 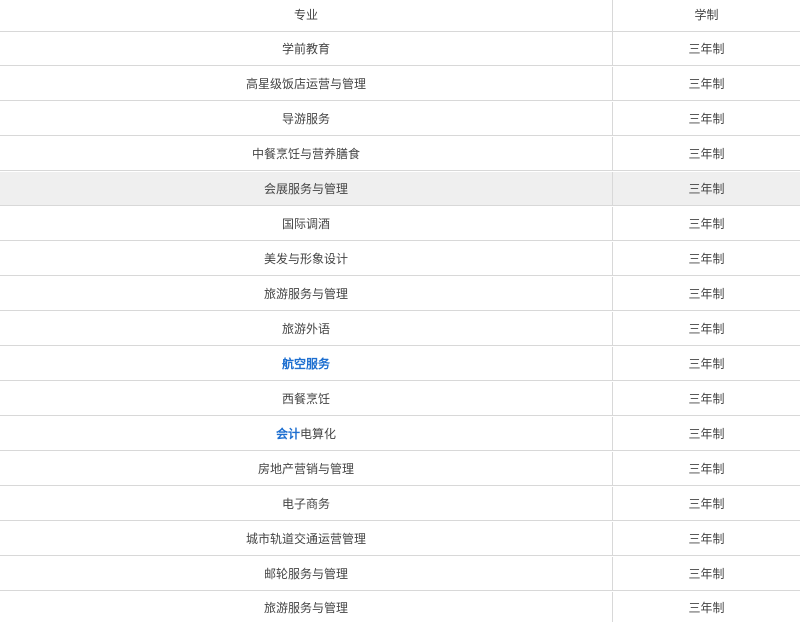 I want to click on major-cell: 美发与形象设计, so click(x=306, y=258).